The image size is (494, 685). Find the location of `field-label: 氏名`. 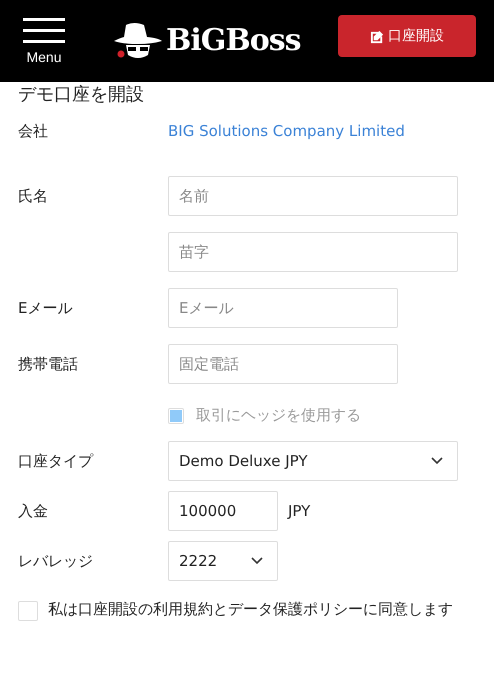

field-label: 氏名 is located at coordinates (33, 196).